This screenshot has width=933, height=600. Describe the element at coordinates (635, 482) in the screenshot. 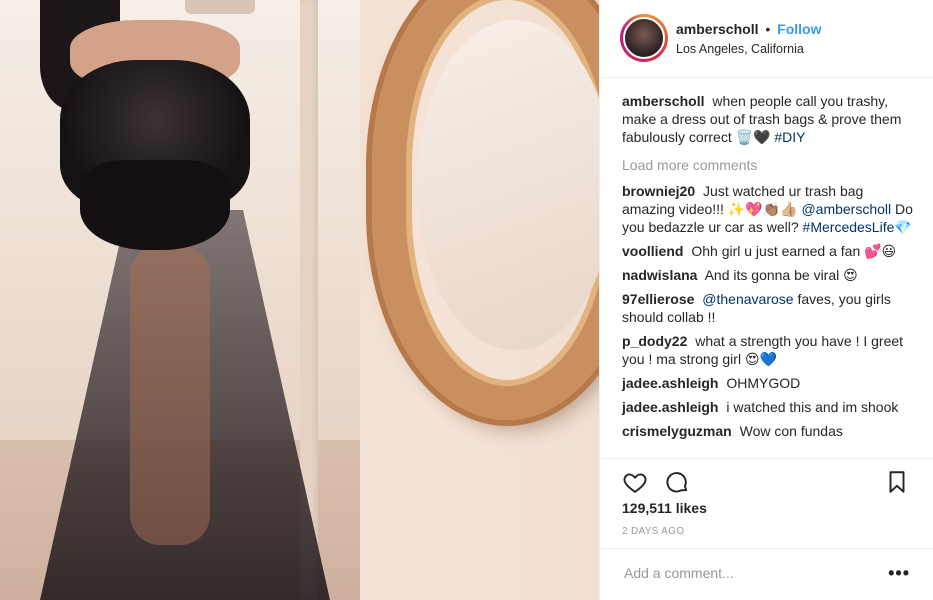

I see `heart-icon` at that location.